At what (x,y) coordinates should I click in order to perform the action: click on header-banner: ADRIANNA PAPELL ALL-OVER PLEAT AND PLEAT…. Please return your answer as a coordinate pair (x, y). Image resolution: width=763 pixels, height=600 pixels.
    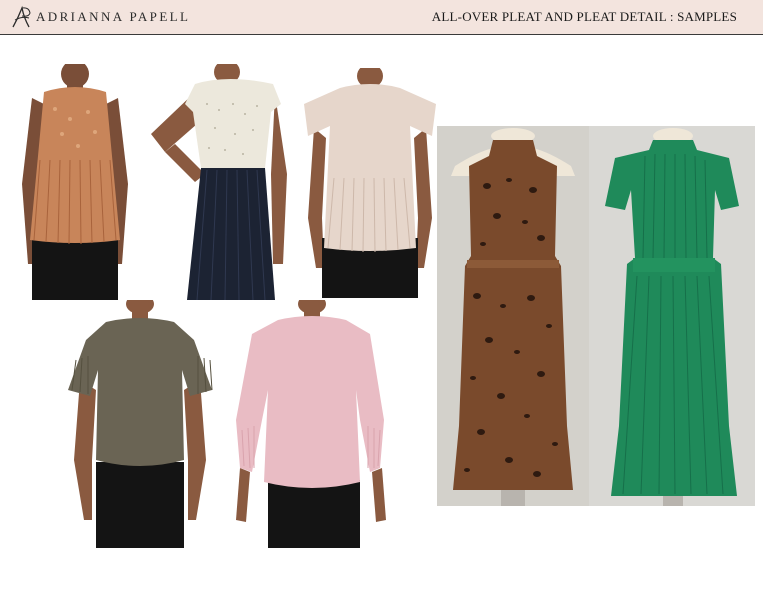
    Looking at the image, I should click on (381, 17).